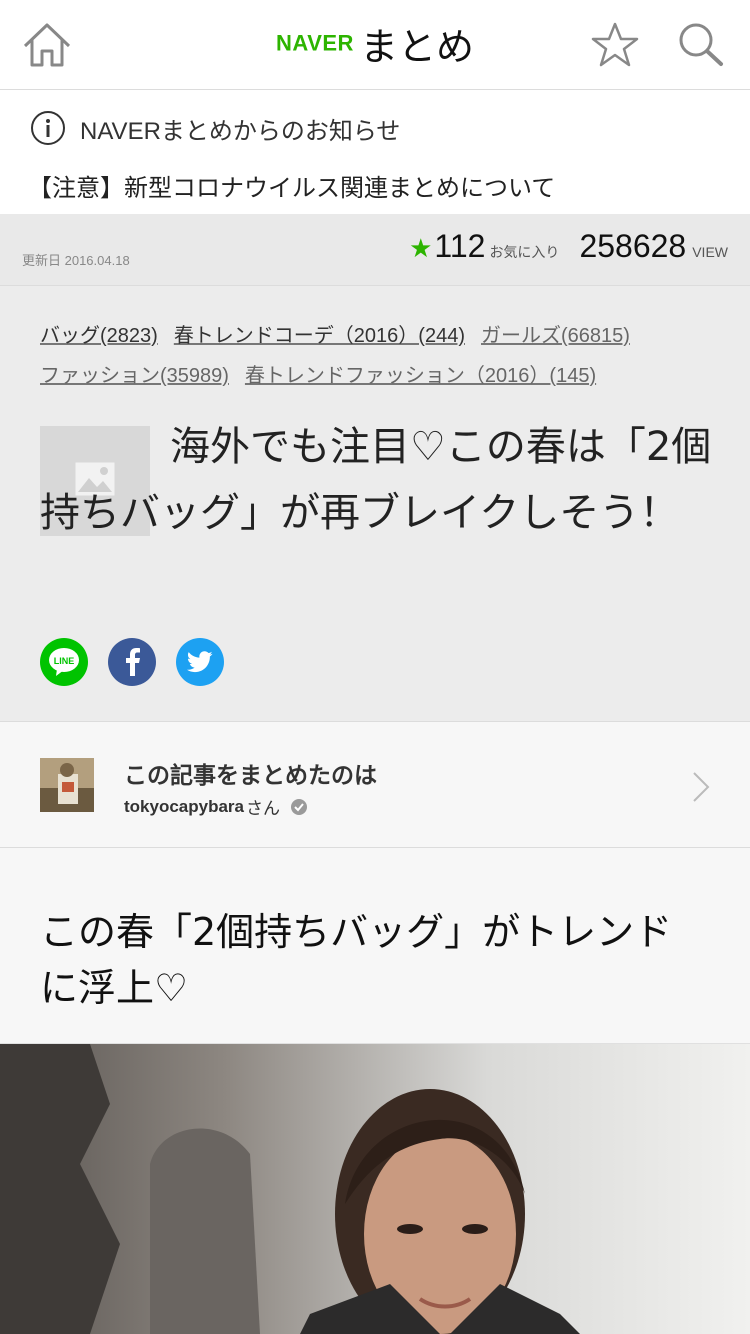 The width and height of the screenshot is (750, 1334). What do you see at coordinates (701, 787) in the screenshot?
I see `chevron-right-icon` at bounding box center [701, 787].